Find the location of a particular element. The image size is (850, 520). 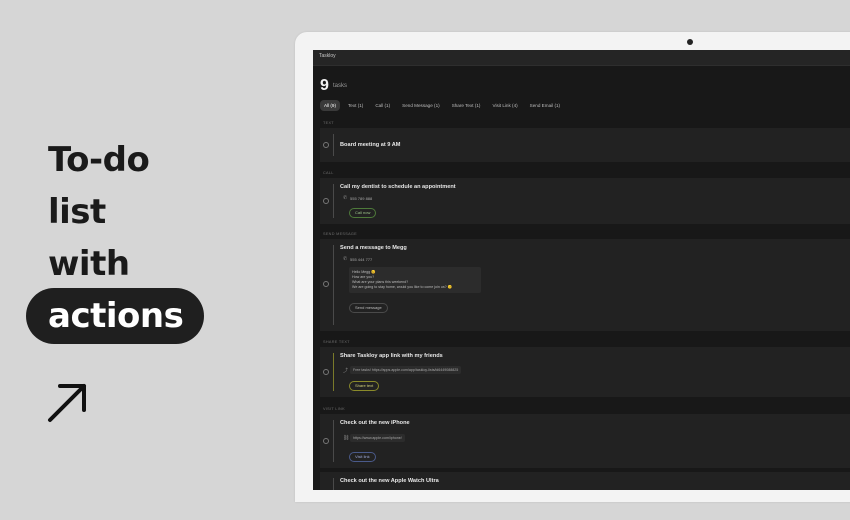

arrow-up-right-icon is located at coordinates (67, 403).